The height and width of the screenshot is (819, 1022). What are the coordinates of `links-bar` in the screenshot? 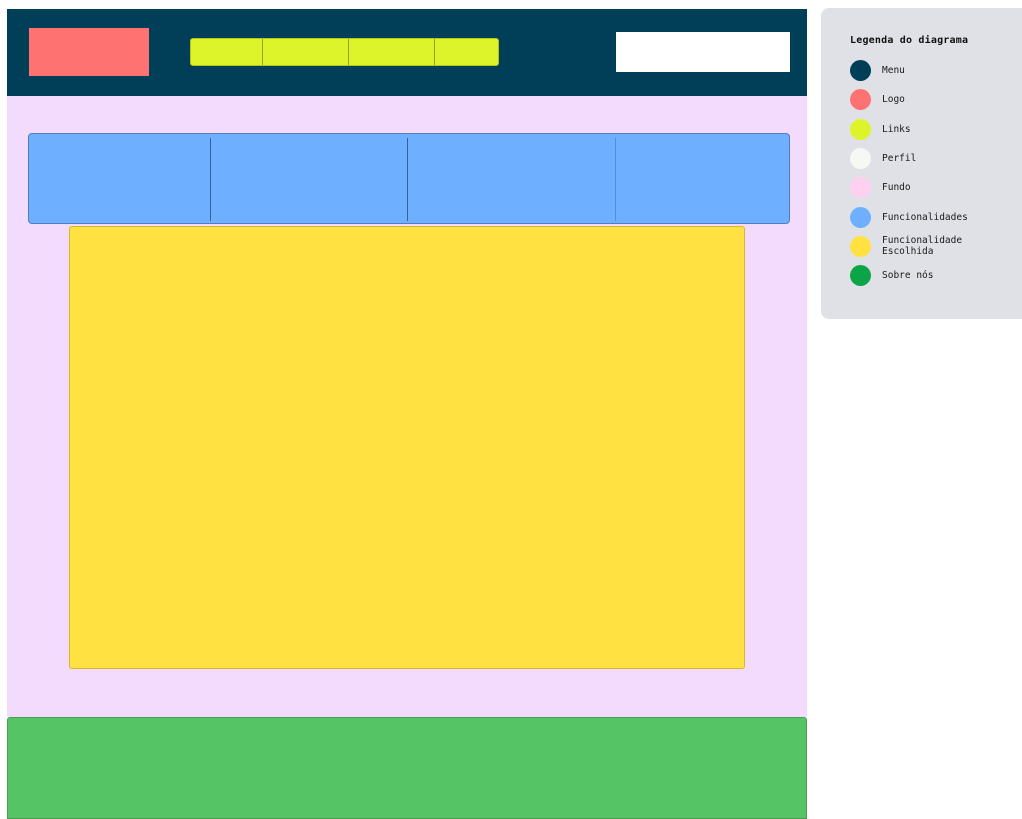 It's located at (344, 52).